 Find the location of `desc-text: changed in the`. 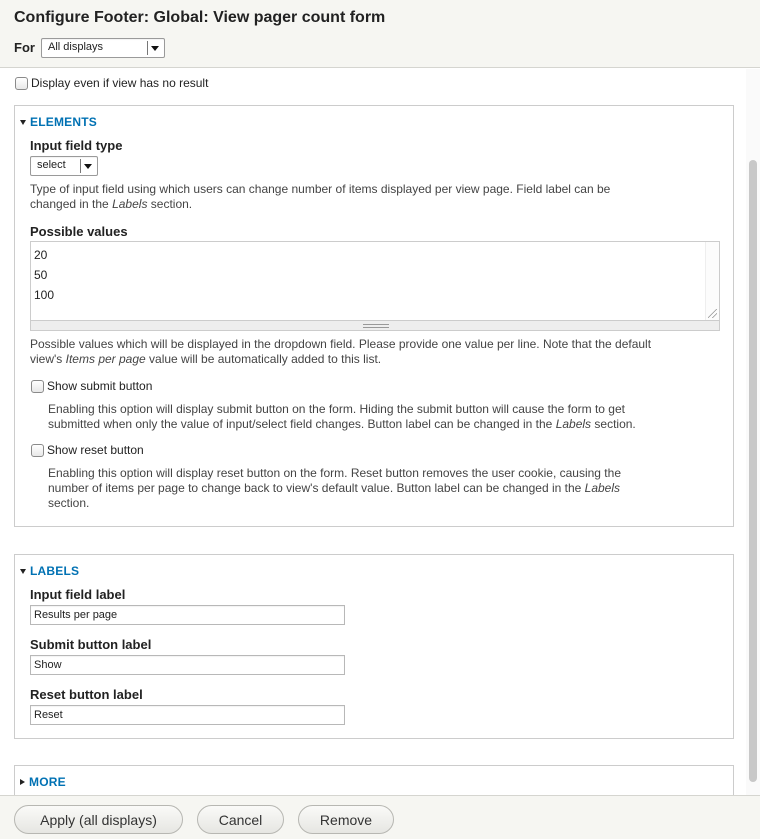

desc-text: changed in the is located at coordinates (71, 204).